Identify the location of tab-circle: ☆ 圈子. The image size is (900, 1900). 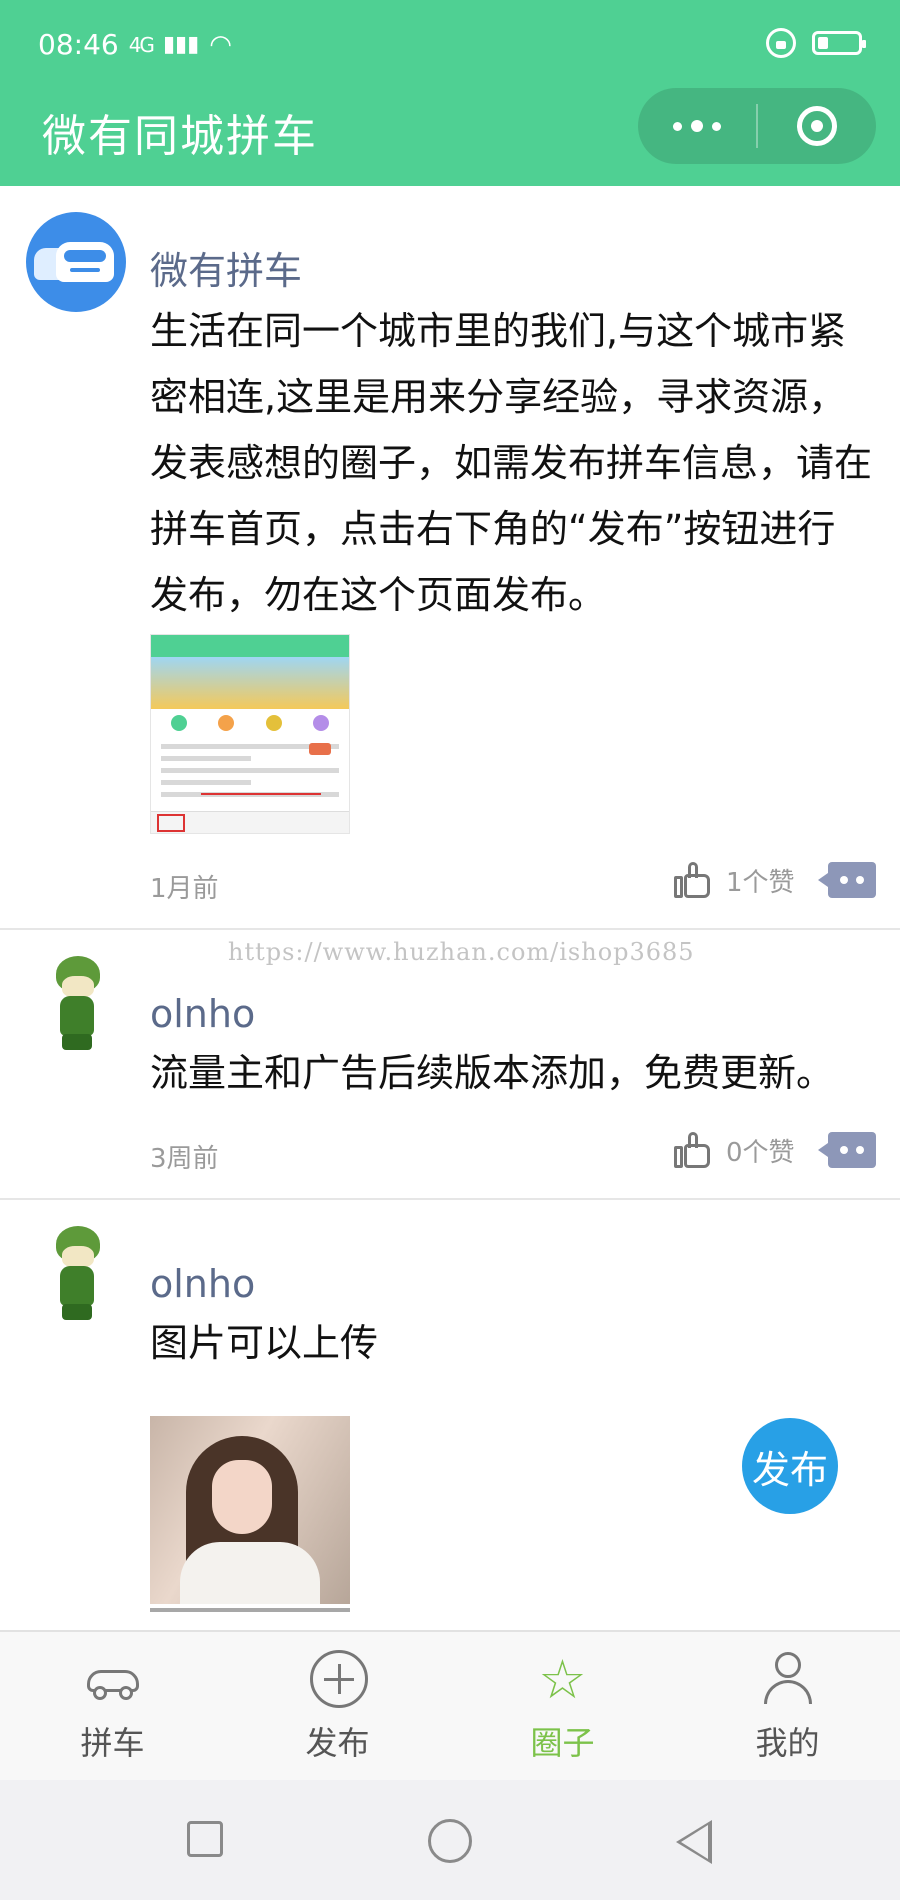
(562, 1706).